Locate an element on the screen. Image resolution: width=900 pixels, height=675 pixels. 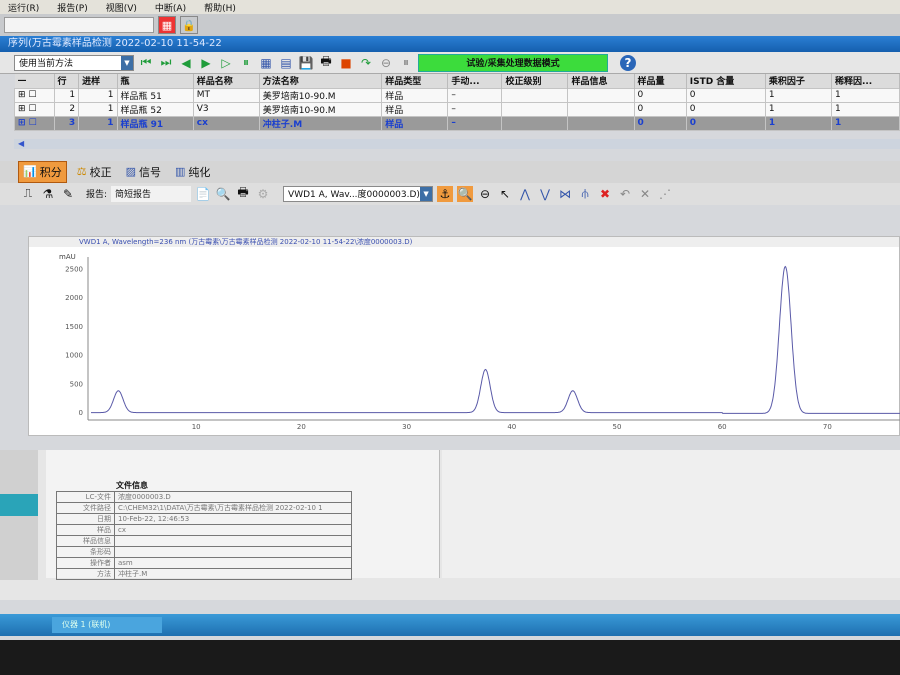
cell-manual: – is located at coordinates (475, 95).